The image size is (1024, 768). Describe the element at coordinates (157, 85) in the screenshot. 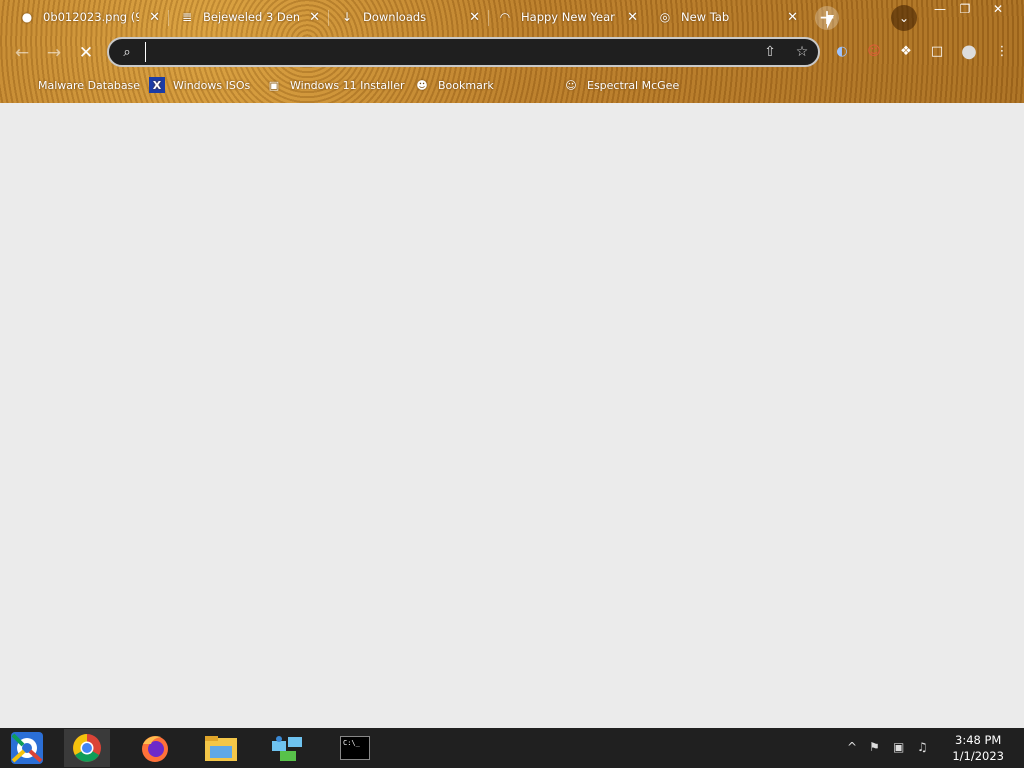

I see `x-logo-icon: X` at that location.